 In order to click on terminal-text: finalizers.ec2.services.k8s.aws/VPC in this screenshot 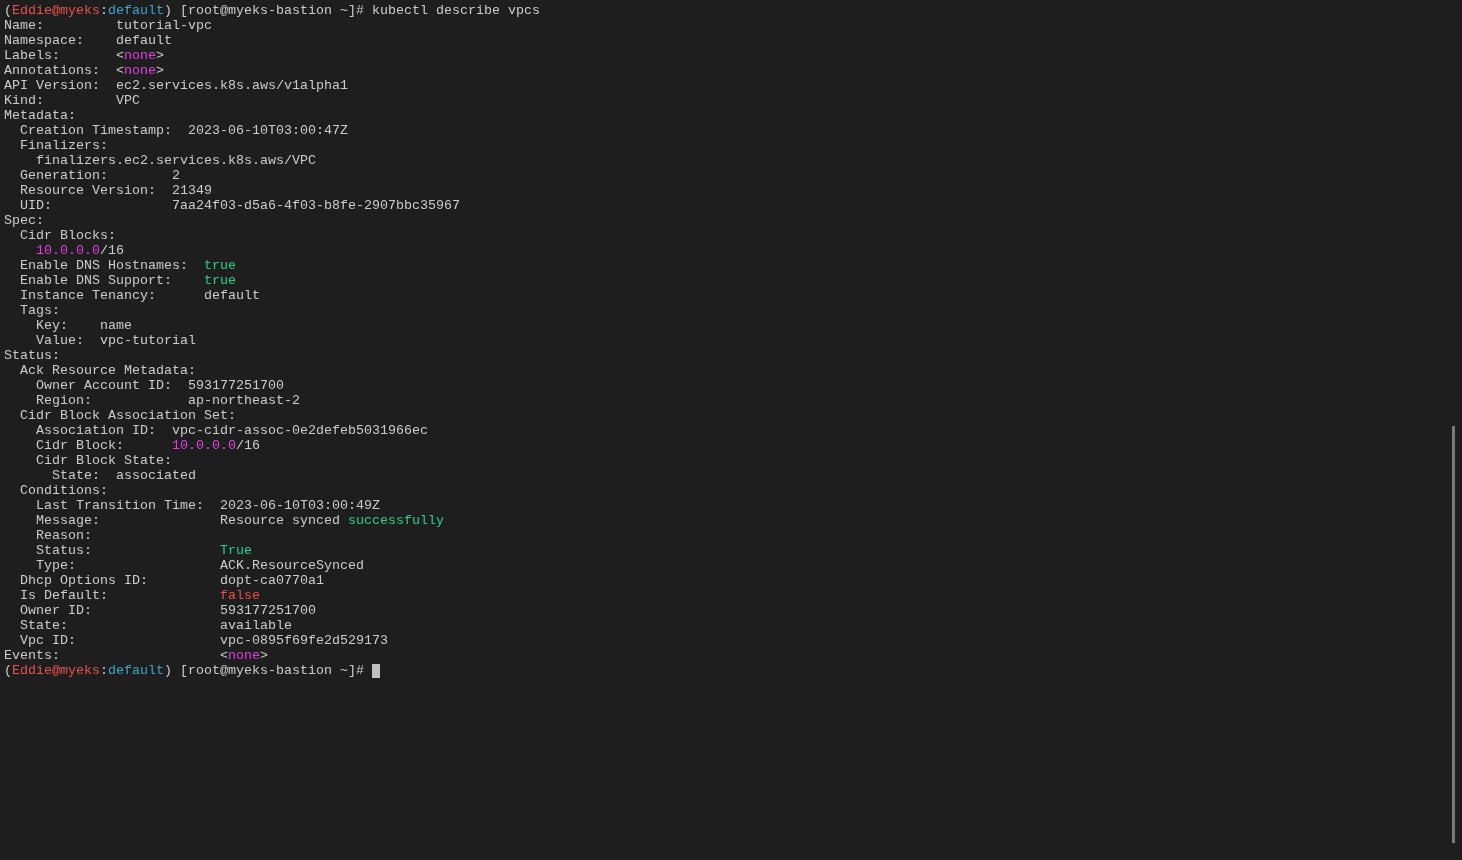, I will do `click(175, 160)`.